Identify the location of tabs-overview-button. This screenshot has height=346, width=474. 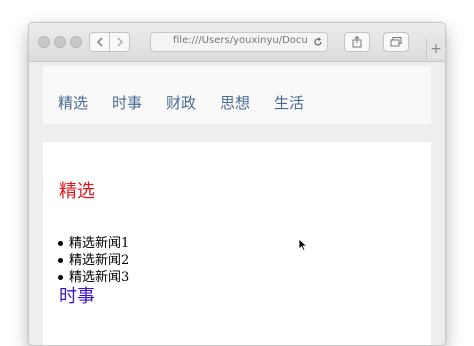
(396, 42).